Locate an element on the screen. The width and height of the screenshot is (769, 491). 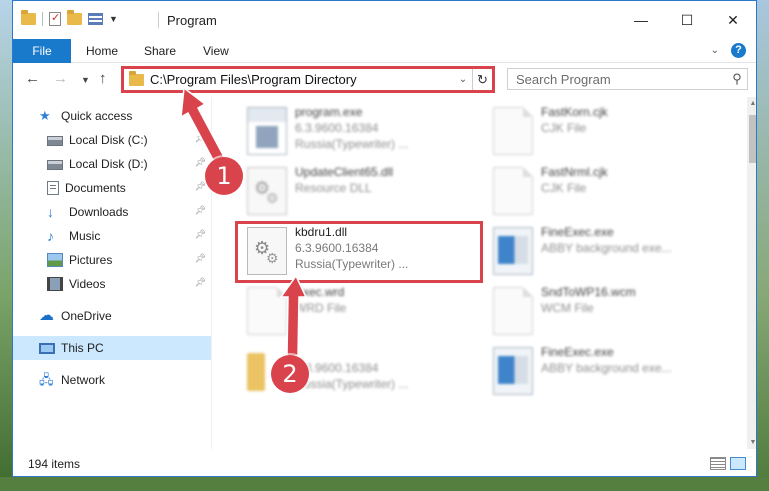
view-switcher is located at coordinates (728, 463).